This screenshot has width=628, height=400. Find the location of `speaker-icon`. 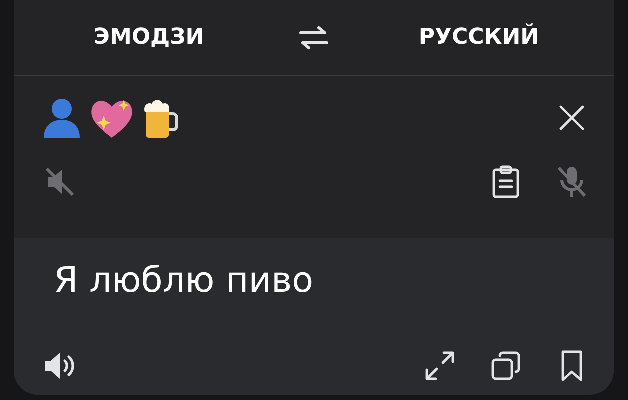

speaker-icon is located at coordinates (60, 366).